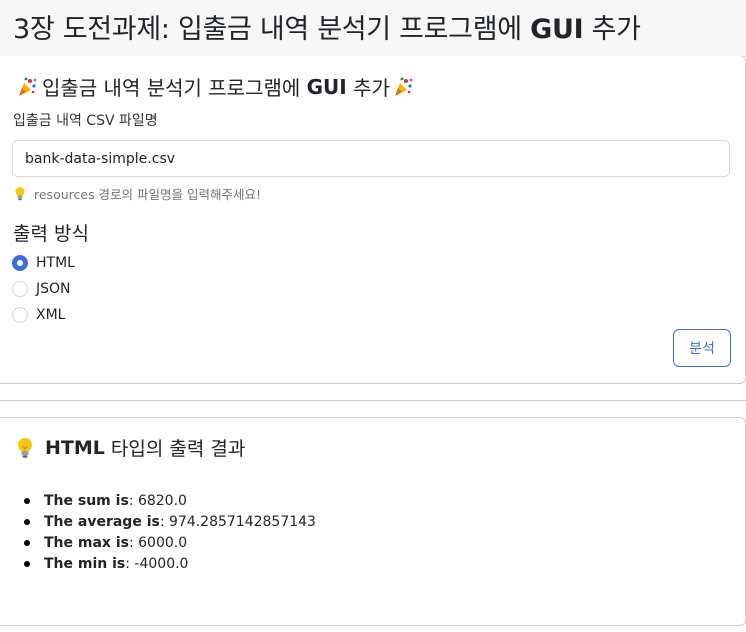  What do you see at coordinates (102, 522) in the screenshot?
I see `result-label: The average is` at bounding box center [102, 522].